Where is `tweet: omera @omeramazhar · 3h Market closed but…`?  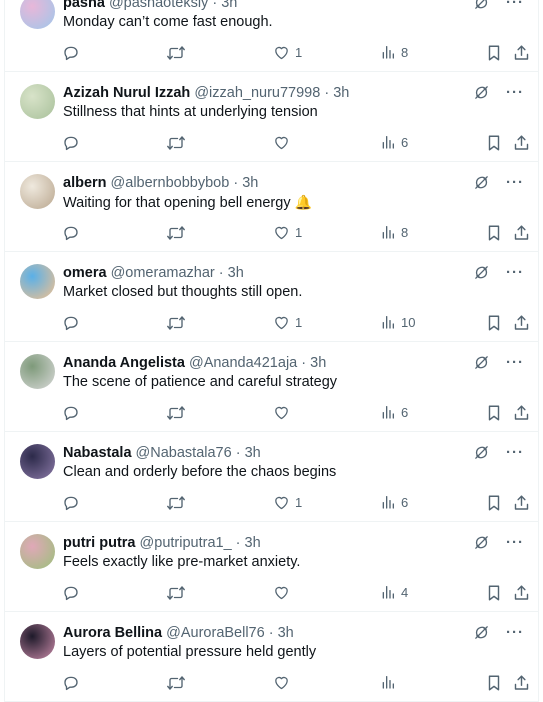 tweet: omera @omeramazhar · 3h Market closed but… is located at coordinates (271, 297).